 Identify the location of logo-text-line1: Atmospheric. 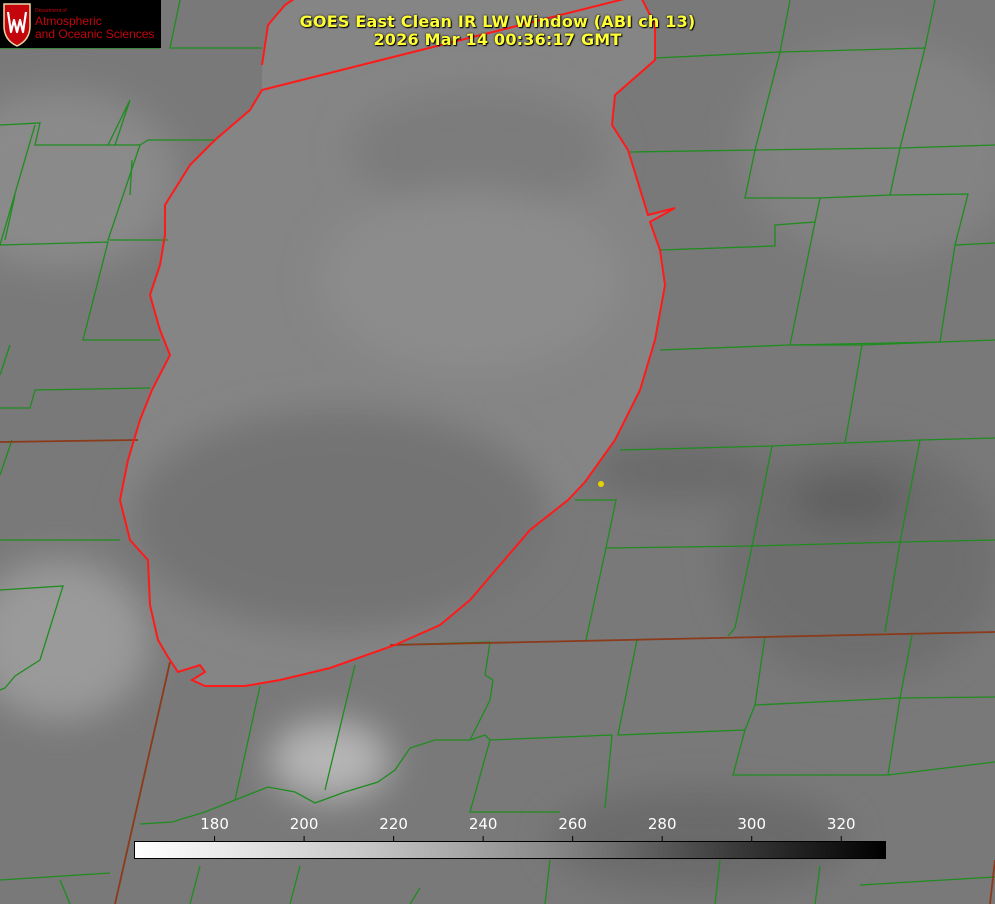
(68, 21).